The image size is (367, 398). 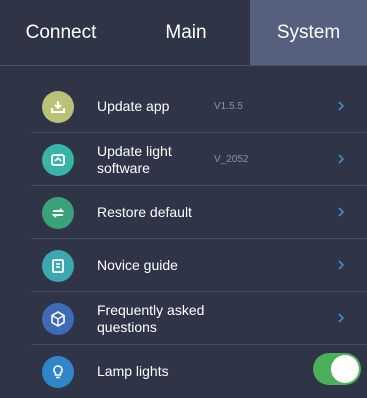 What do you see at coordinates (199, 212) in the screenshot?
I see `restore-default-row: Restore default` at bounding box center [199, 212].